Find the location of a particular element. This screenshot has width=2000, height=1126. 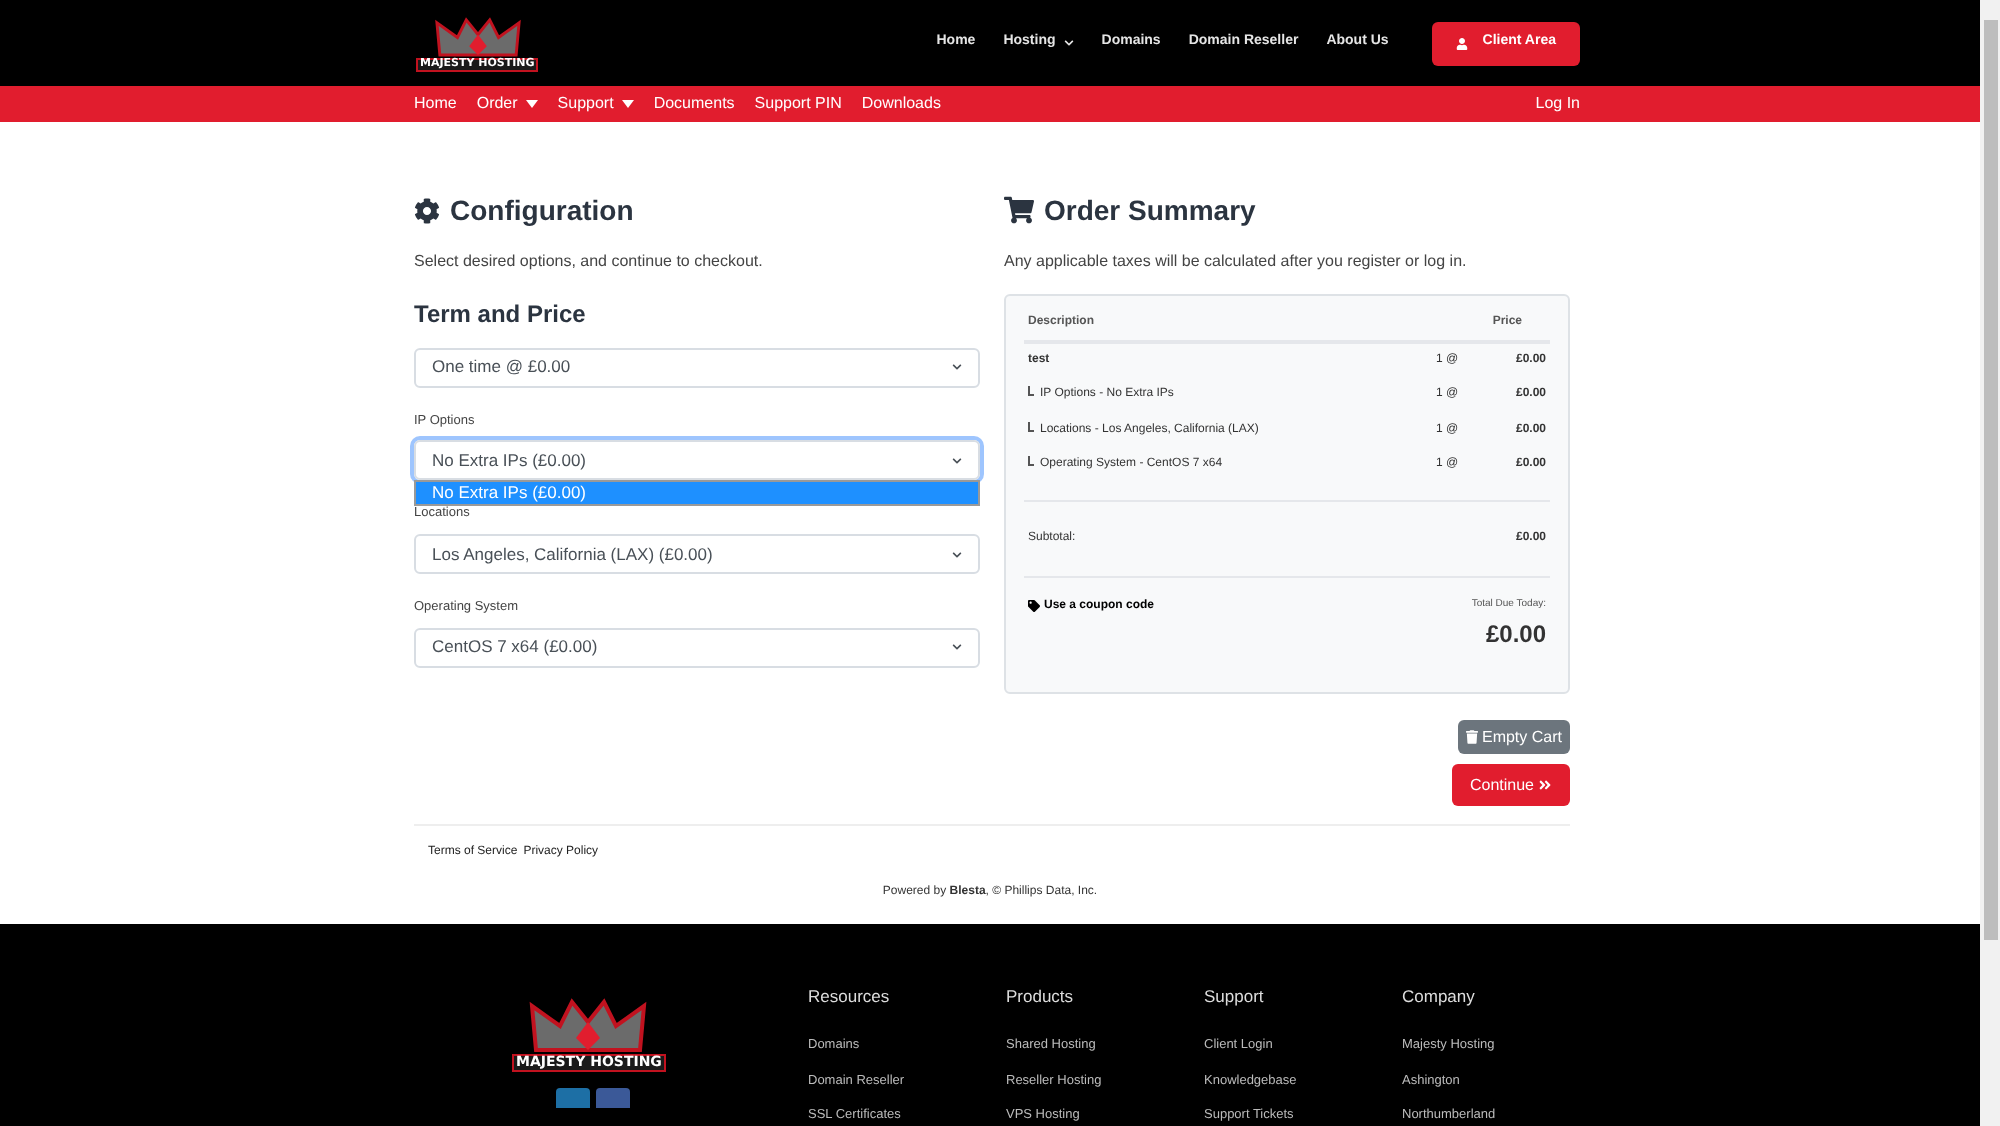

empty-cart-button: Empty Cart is located at coordinates (1513, 737).